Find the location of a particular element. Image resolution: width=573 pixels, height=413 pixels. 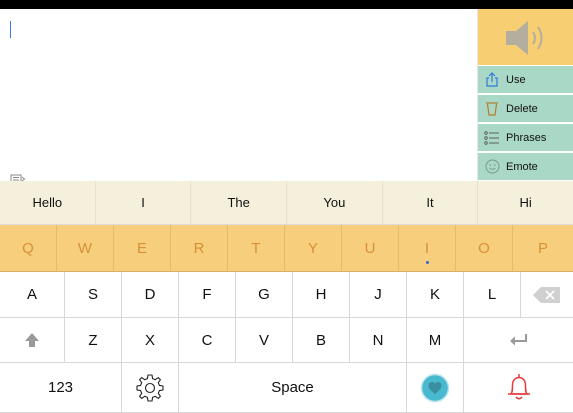

key-a: A is located at coordinates (32, 295).